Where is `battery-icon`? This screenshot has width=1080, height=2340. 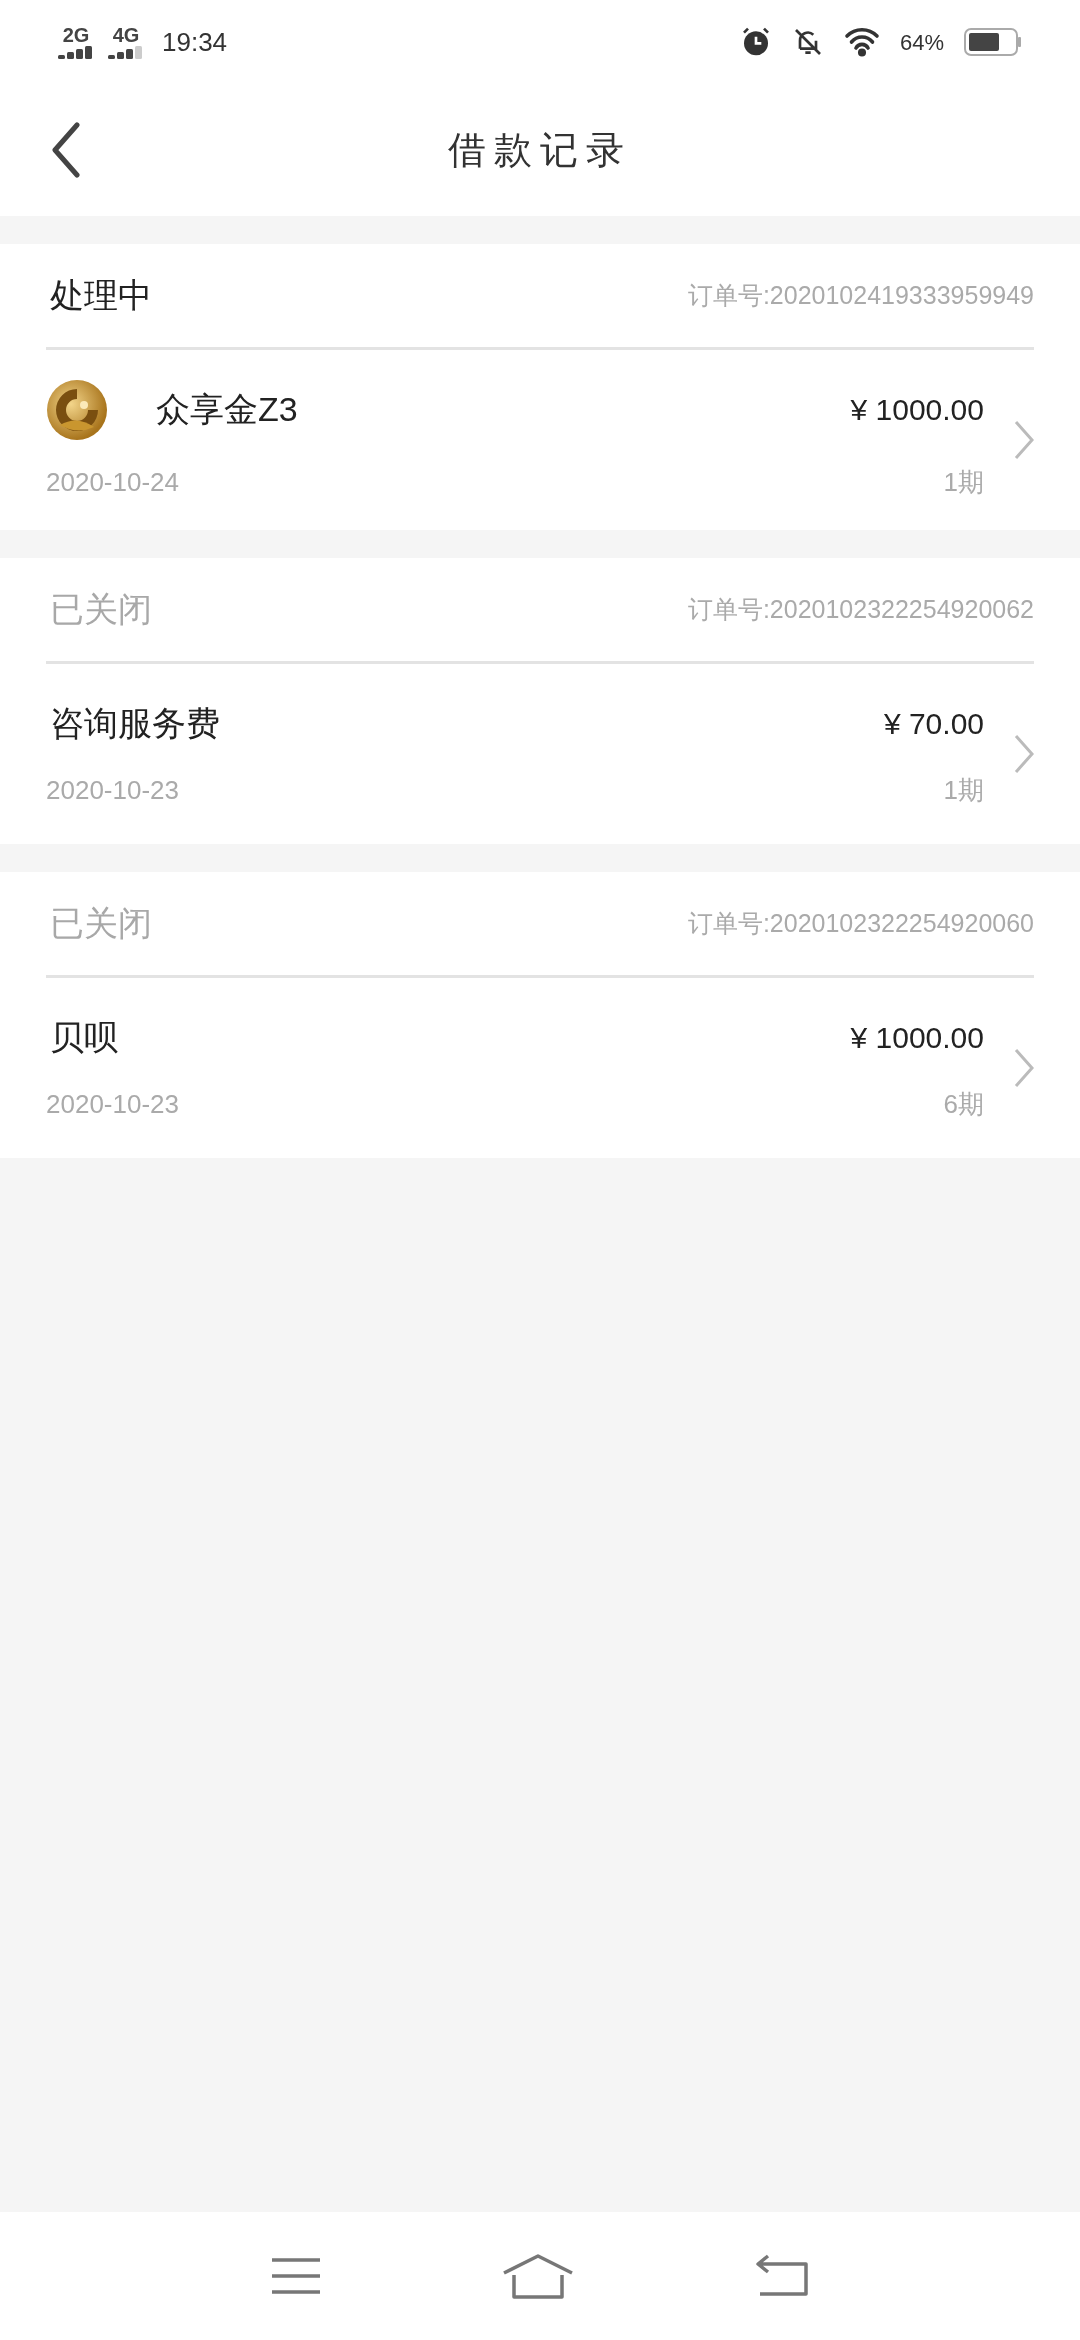
battery-icon is located at coordinates (993, 42).